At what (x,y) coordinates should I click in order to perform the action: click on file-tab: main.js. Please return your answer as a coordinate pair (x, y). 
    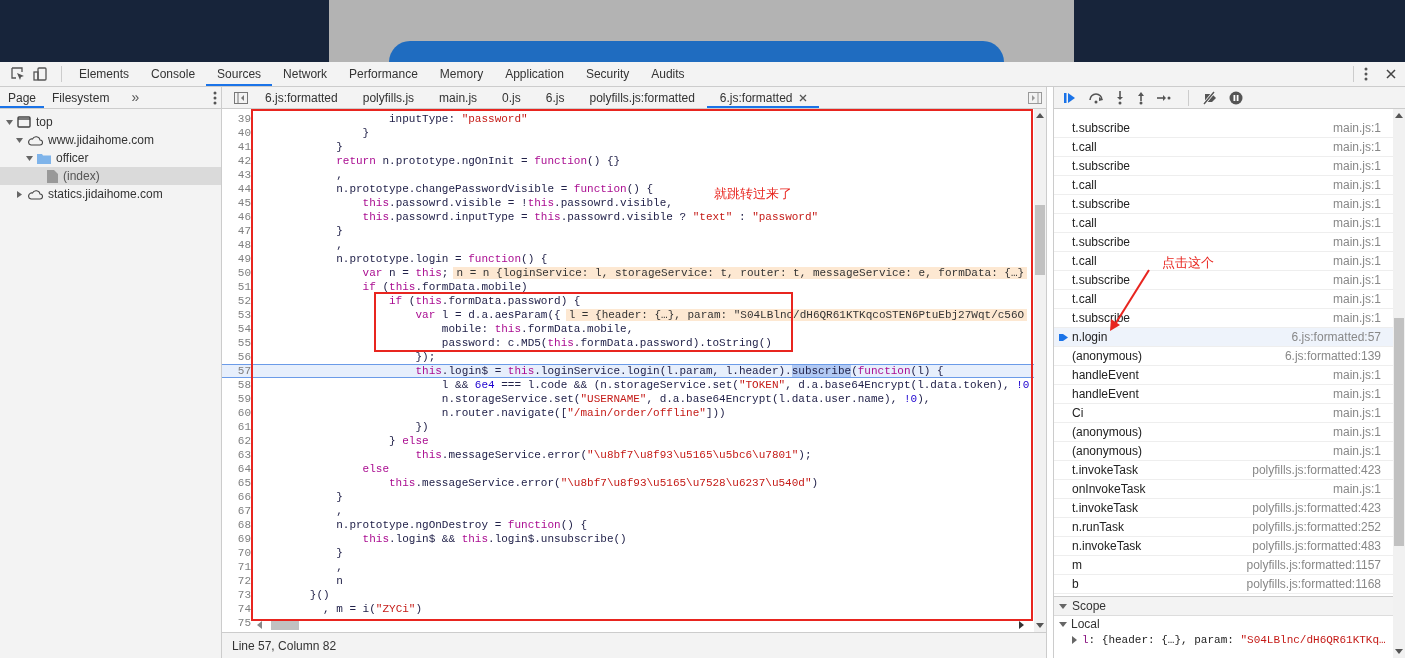
    Looking at the image, I should click on (458, 97).